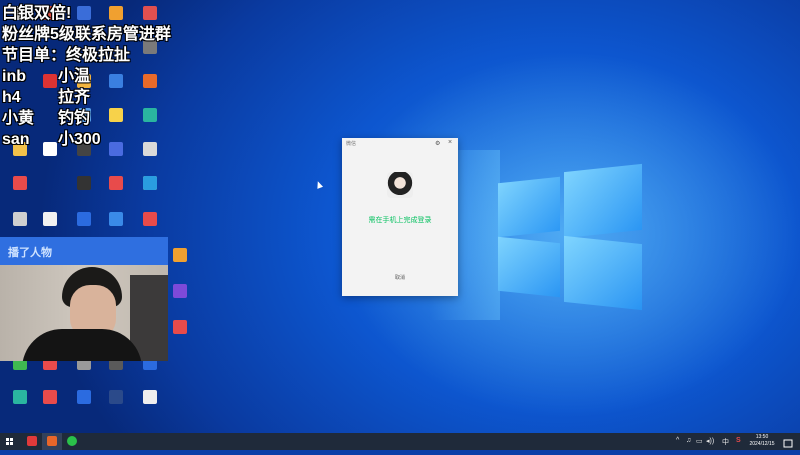  What do you see at coordinates (400, 185) in the screenshot?
I see `avatar` at bounding box center [400, 185].